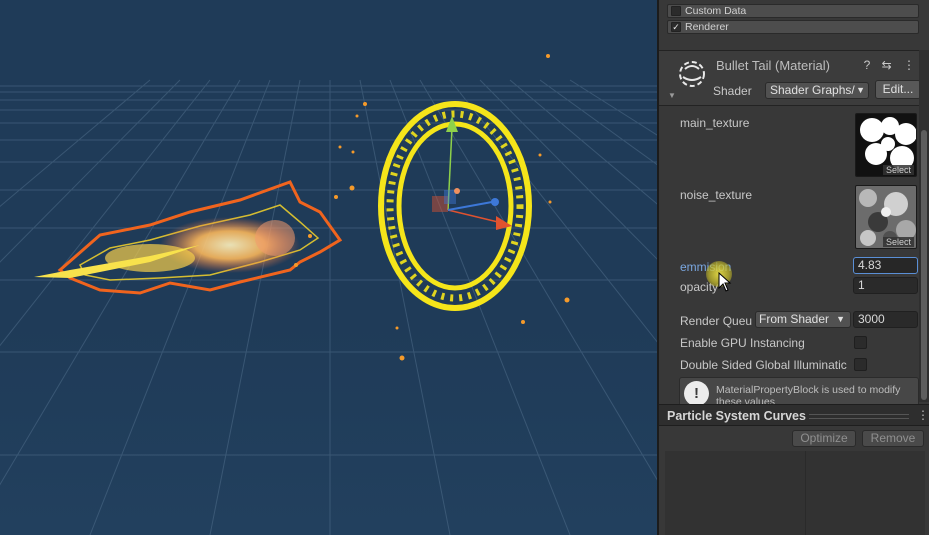 The width and height of the screenshot is (929, 535). I want to click on inspector-scrollbar, so click(924, 226).